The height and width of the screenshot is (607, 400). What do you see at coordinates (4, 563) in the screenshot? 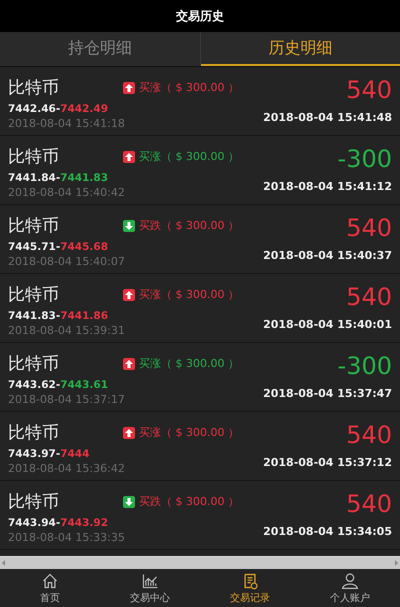
I see `left-arrow-icon` at bounding box center [4, 563].